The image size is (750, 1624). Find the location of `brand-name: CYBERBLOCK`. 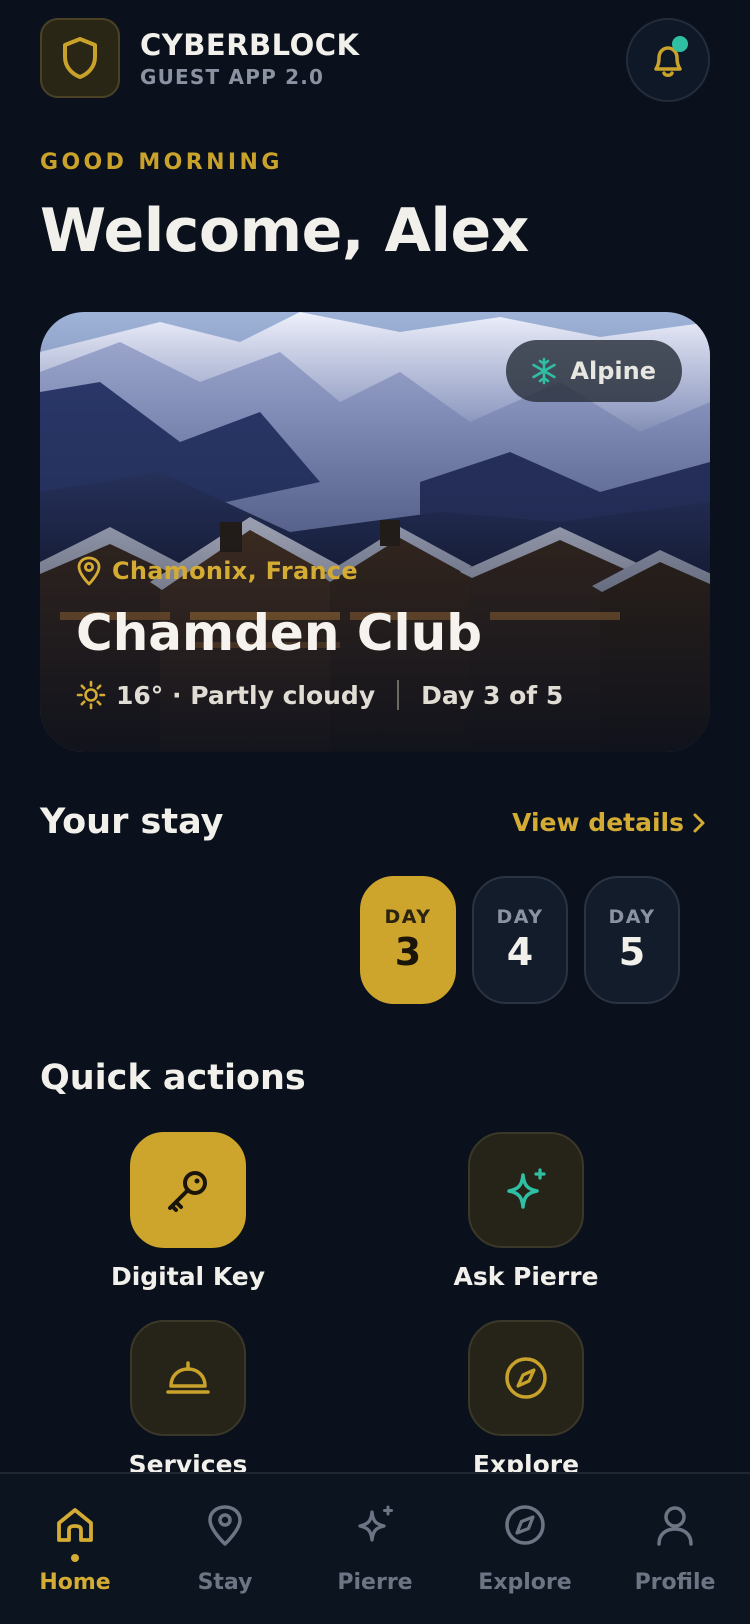

brand-name: CYBERBLOCK is located at coordinates (250, 45).